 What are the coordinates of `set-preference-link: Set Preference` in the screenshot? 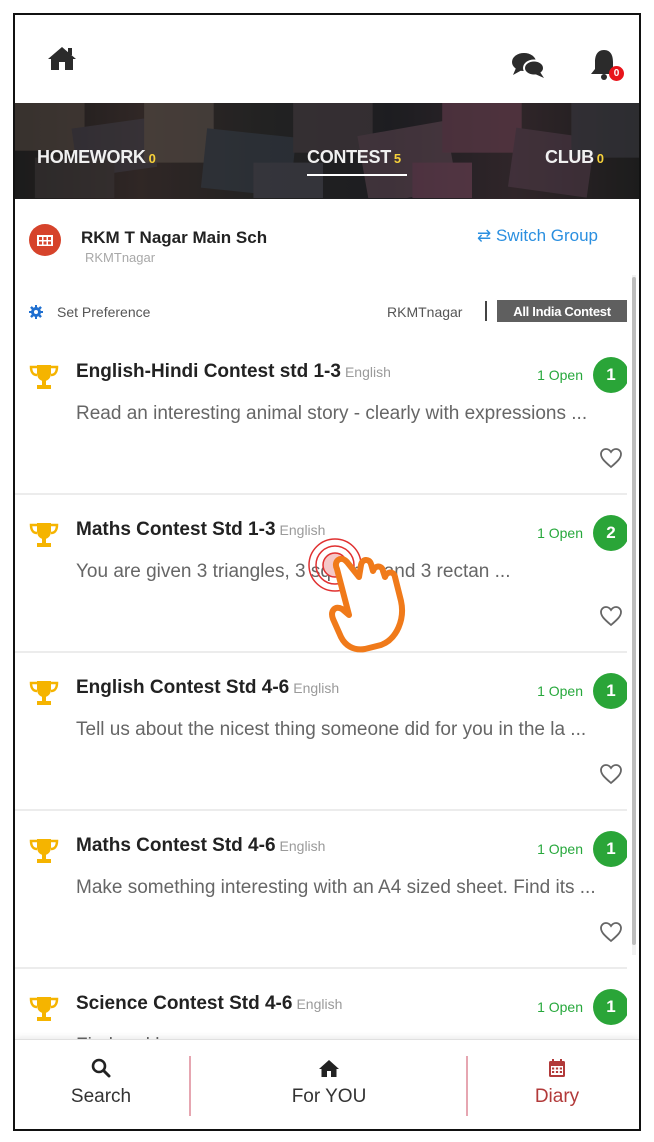 It's located at (103, 312).